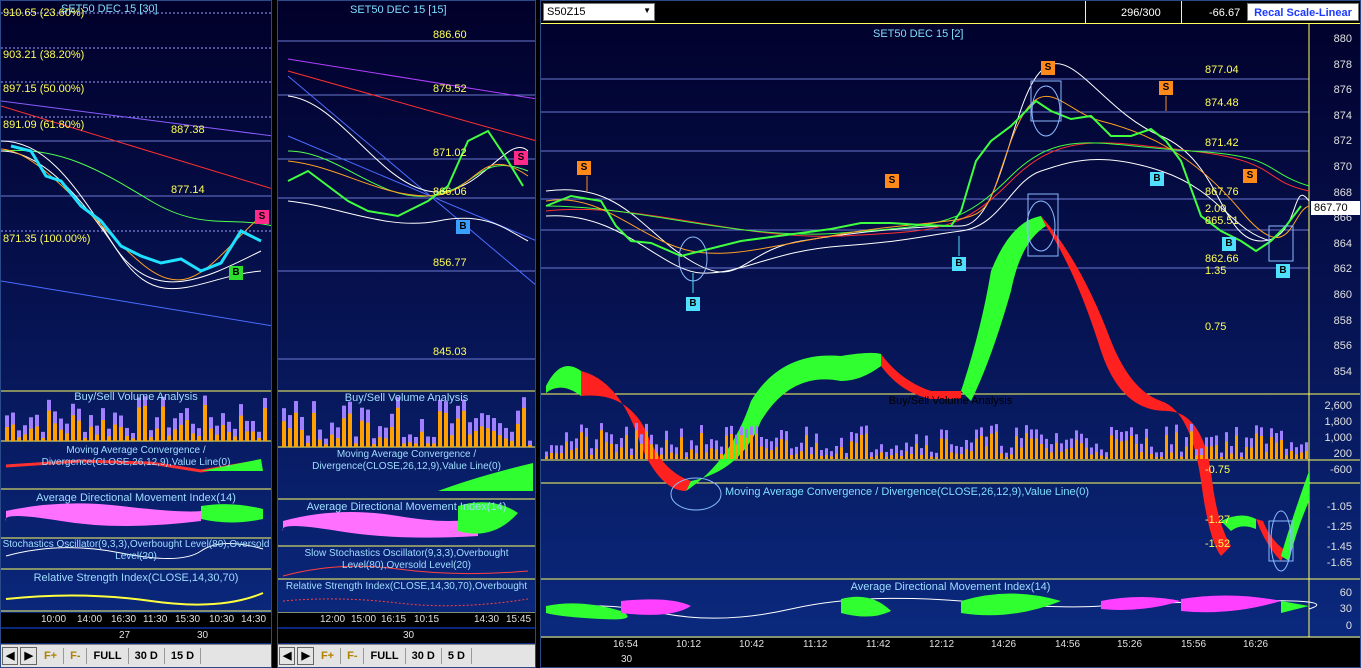 The image size is (1361, 668). Describe the element at coordinates (1218, 520) in the screenshot. I see `oscillator-label: -1.27` at that location.